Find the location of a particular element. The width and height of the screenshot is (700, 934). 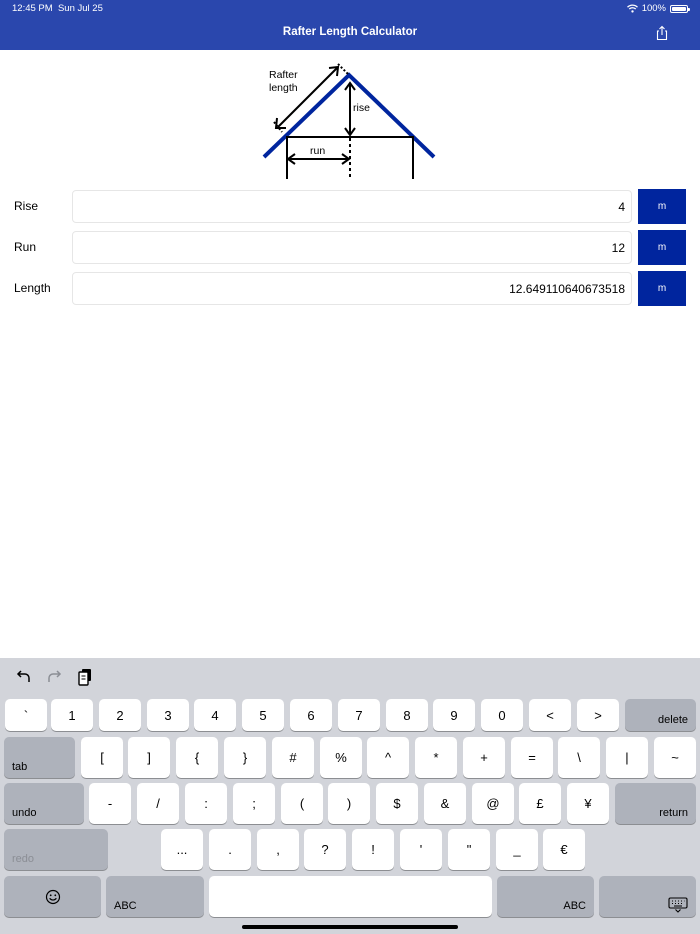

key-slash: / is located at coordinates (158, 803).